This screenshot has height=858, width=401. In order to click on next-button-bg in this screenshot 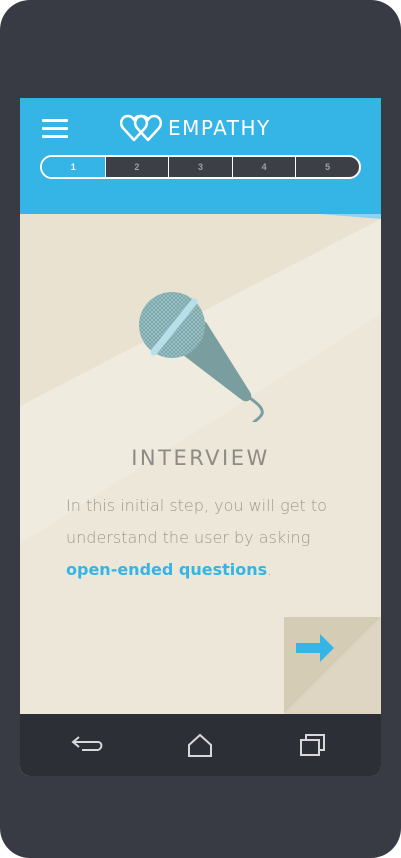, I will do `click(332, 665)`.